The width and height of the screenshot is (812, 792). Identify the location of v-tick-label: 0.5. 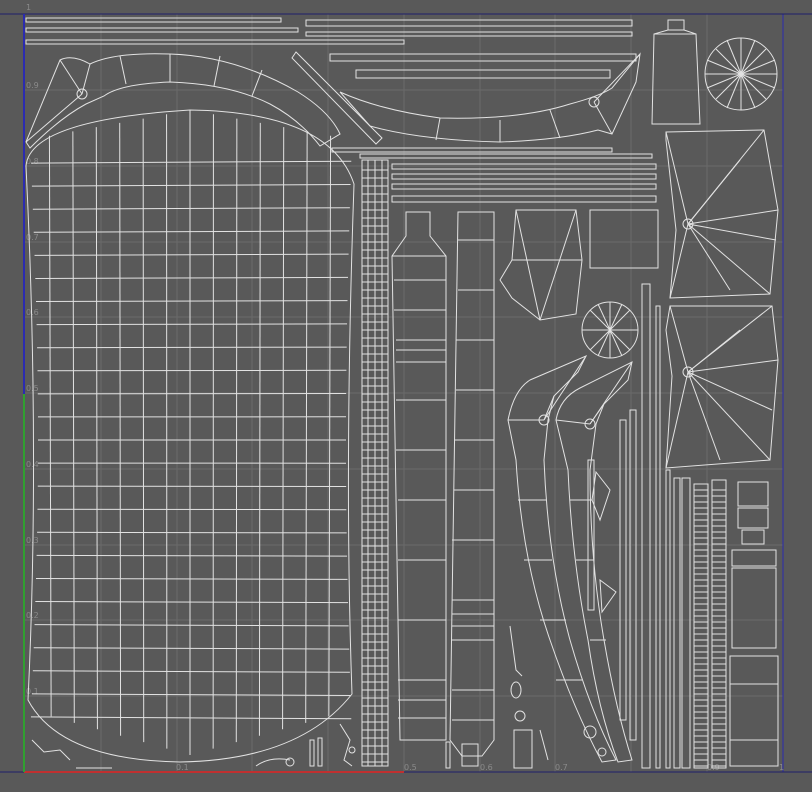
(32, 388).